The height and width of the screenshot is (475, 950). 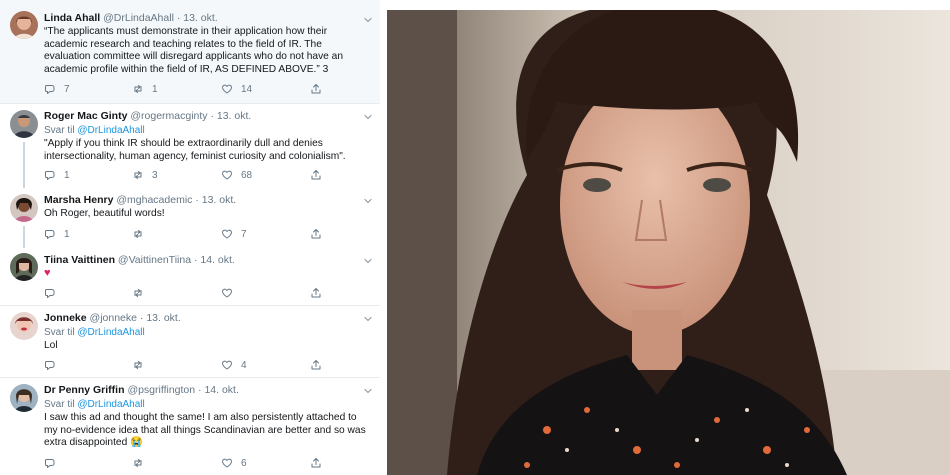 I want to click on like-button: 68, so click(x=236, y=175).